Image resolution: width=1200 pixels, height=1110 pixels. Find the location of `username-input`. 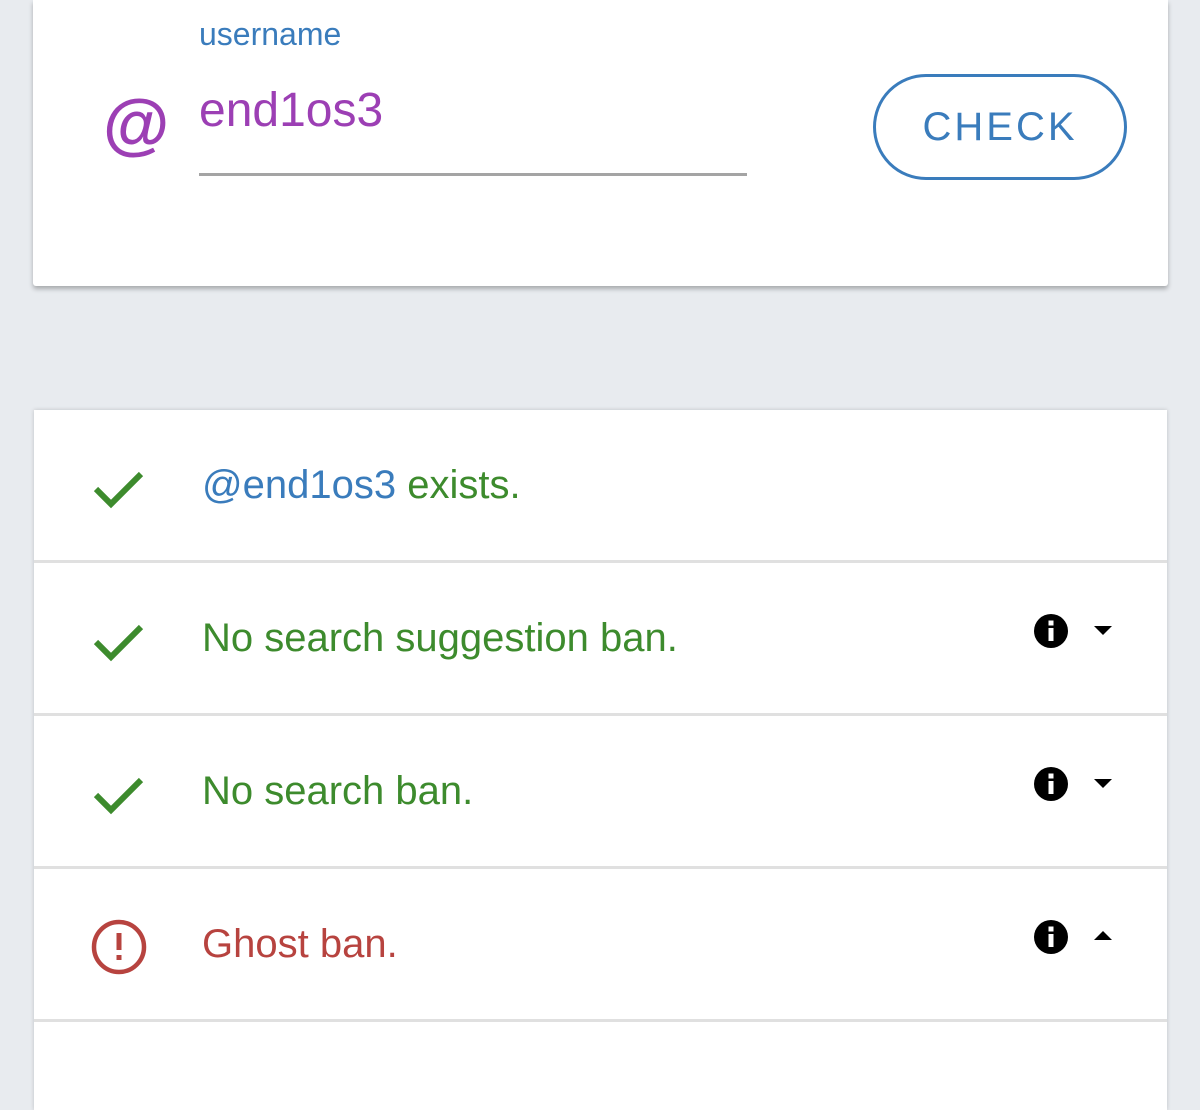

username-input is located at coordinates (473, 130).